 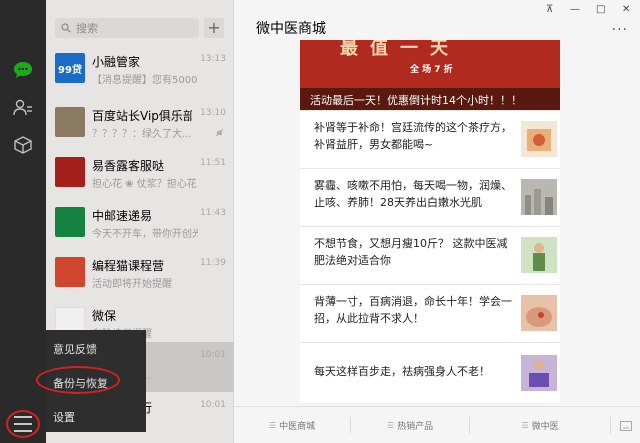 I want to click on article-item: 不想节食，又想月瘦10斤？ 这款中医减肥法绝对适合你, so click(x=430, y=255).